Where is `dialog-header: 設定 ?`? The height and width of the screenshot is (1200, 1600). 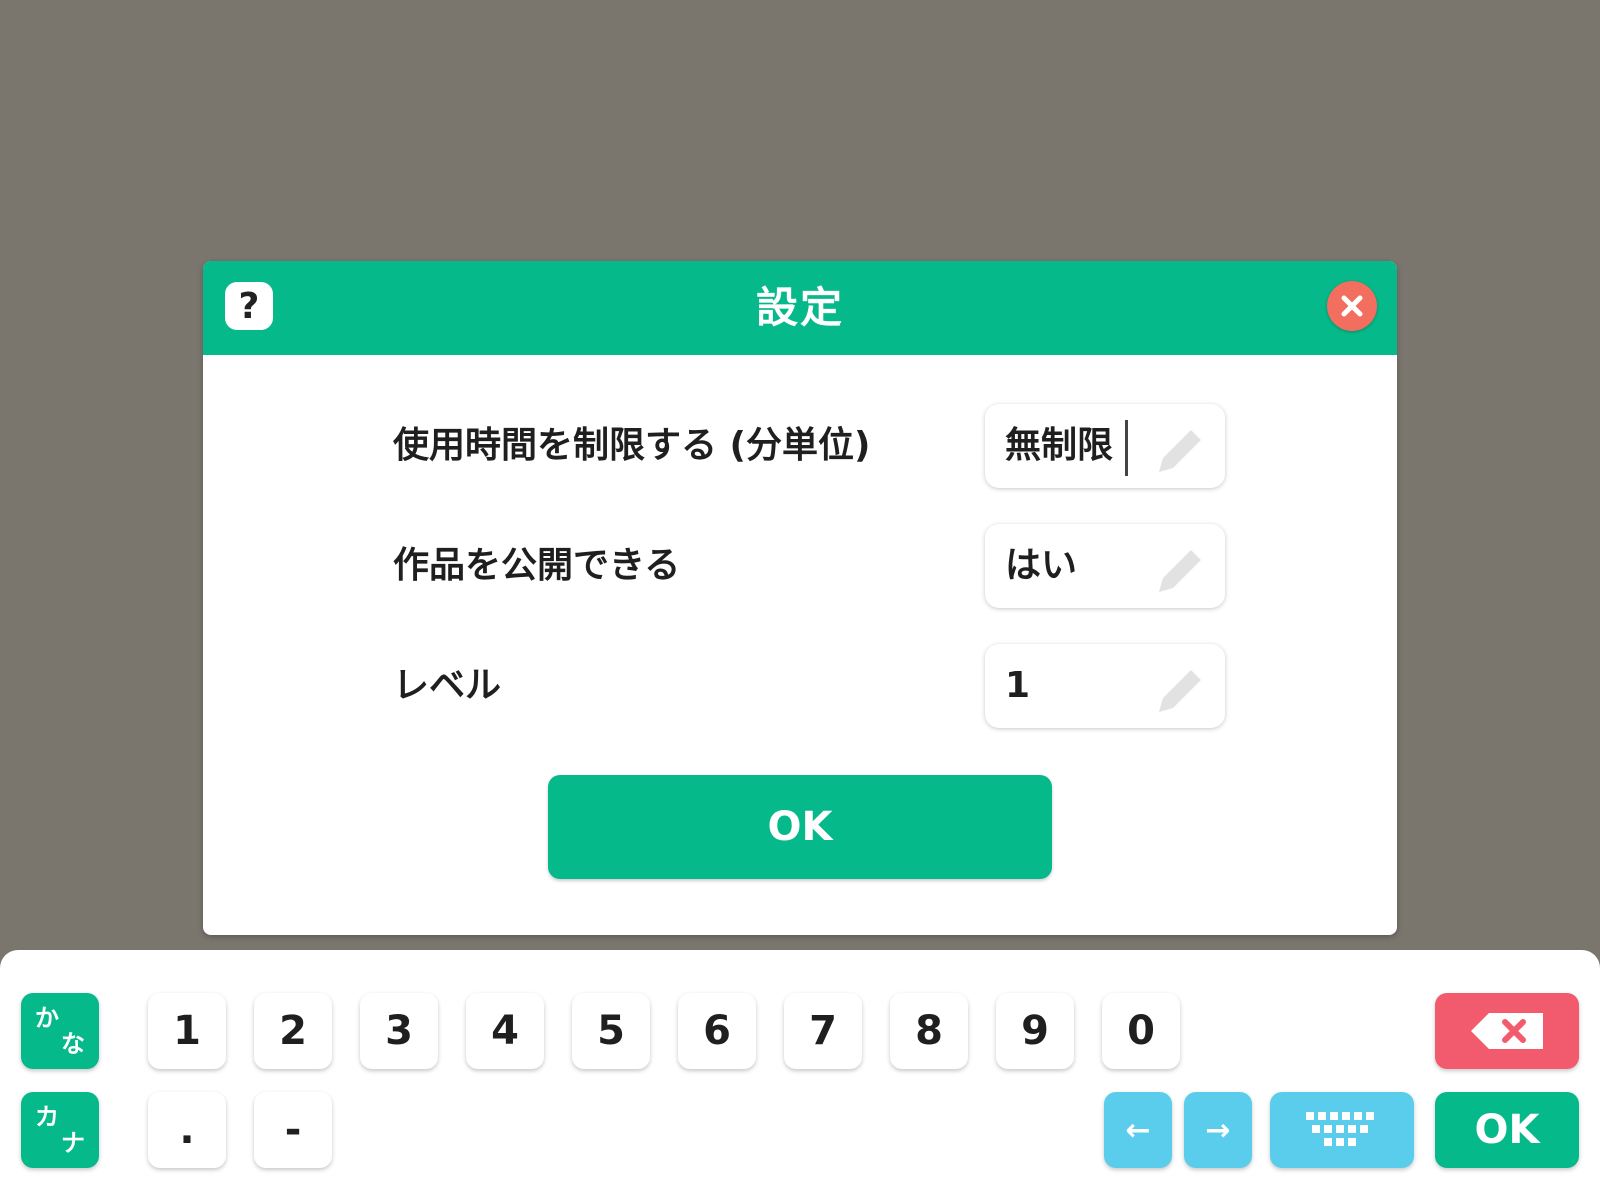
dialog-header: 設定 ? is located at coordinates (800, 308).